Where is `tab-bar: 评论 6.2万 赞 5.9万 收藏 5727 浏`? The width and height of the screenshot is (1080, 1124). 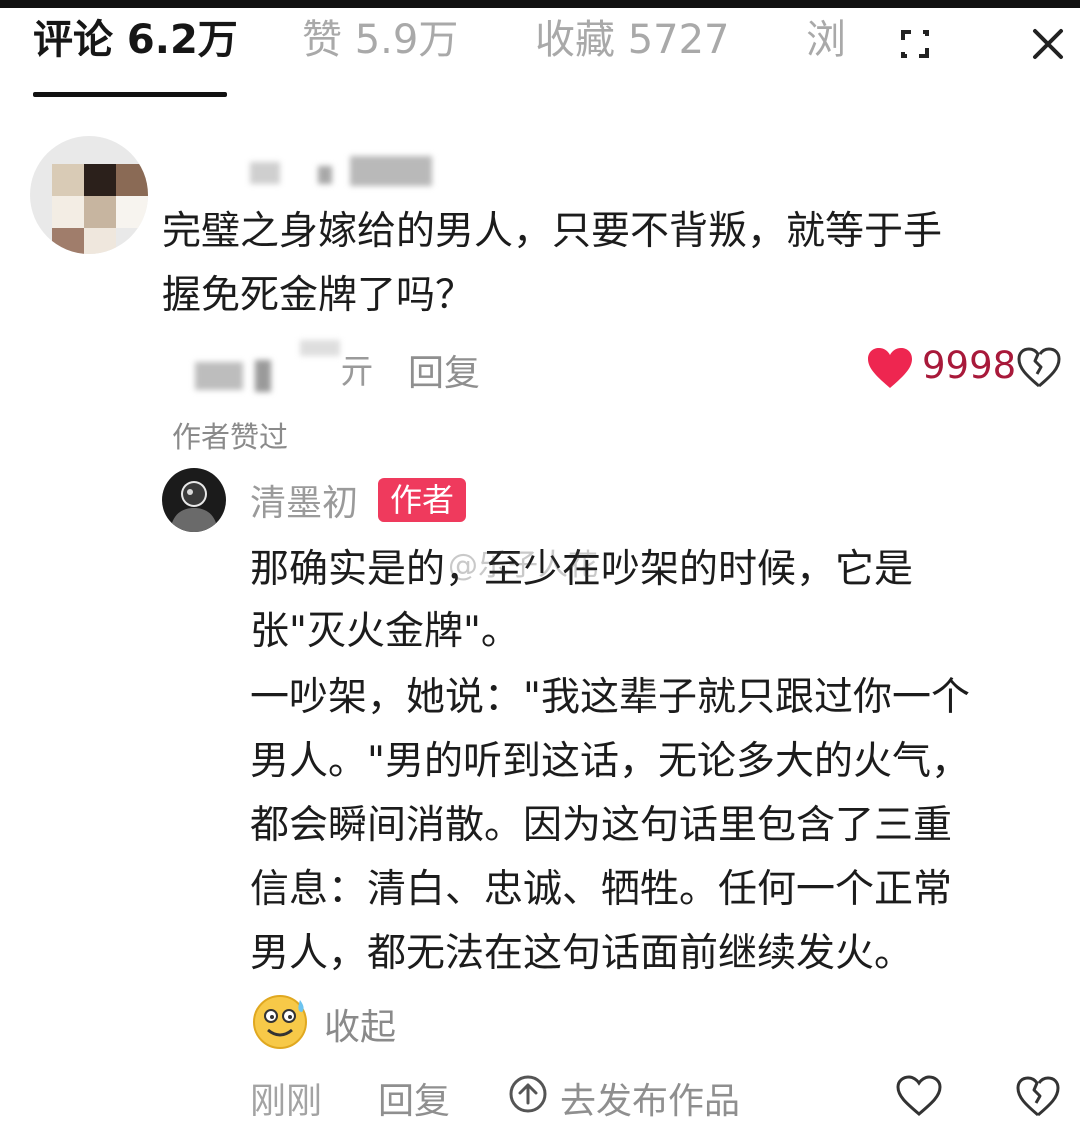
tab-bar: 评论 6.2万 赞 5.9万 收藏 5727 浏 is located at coordinates (540, 53).